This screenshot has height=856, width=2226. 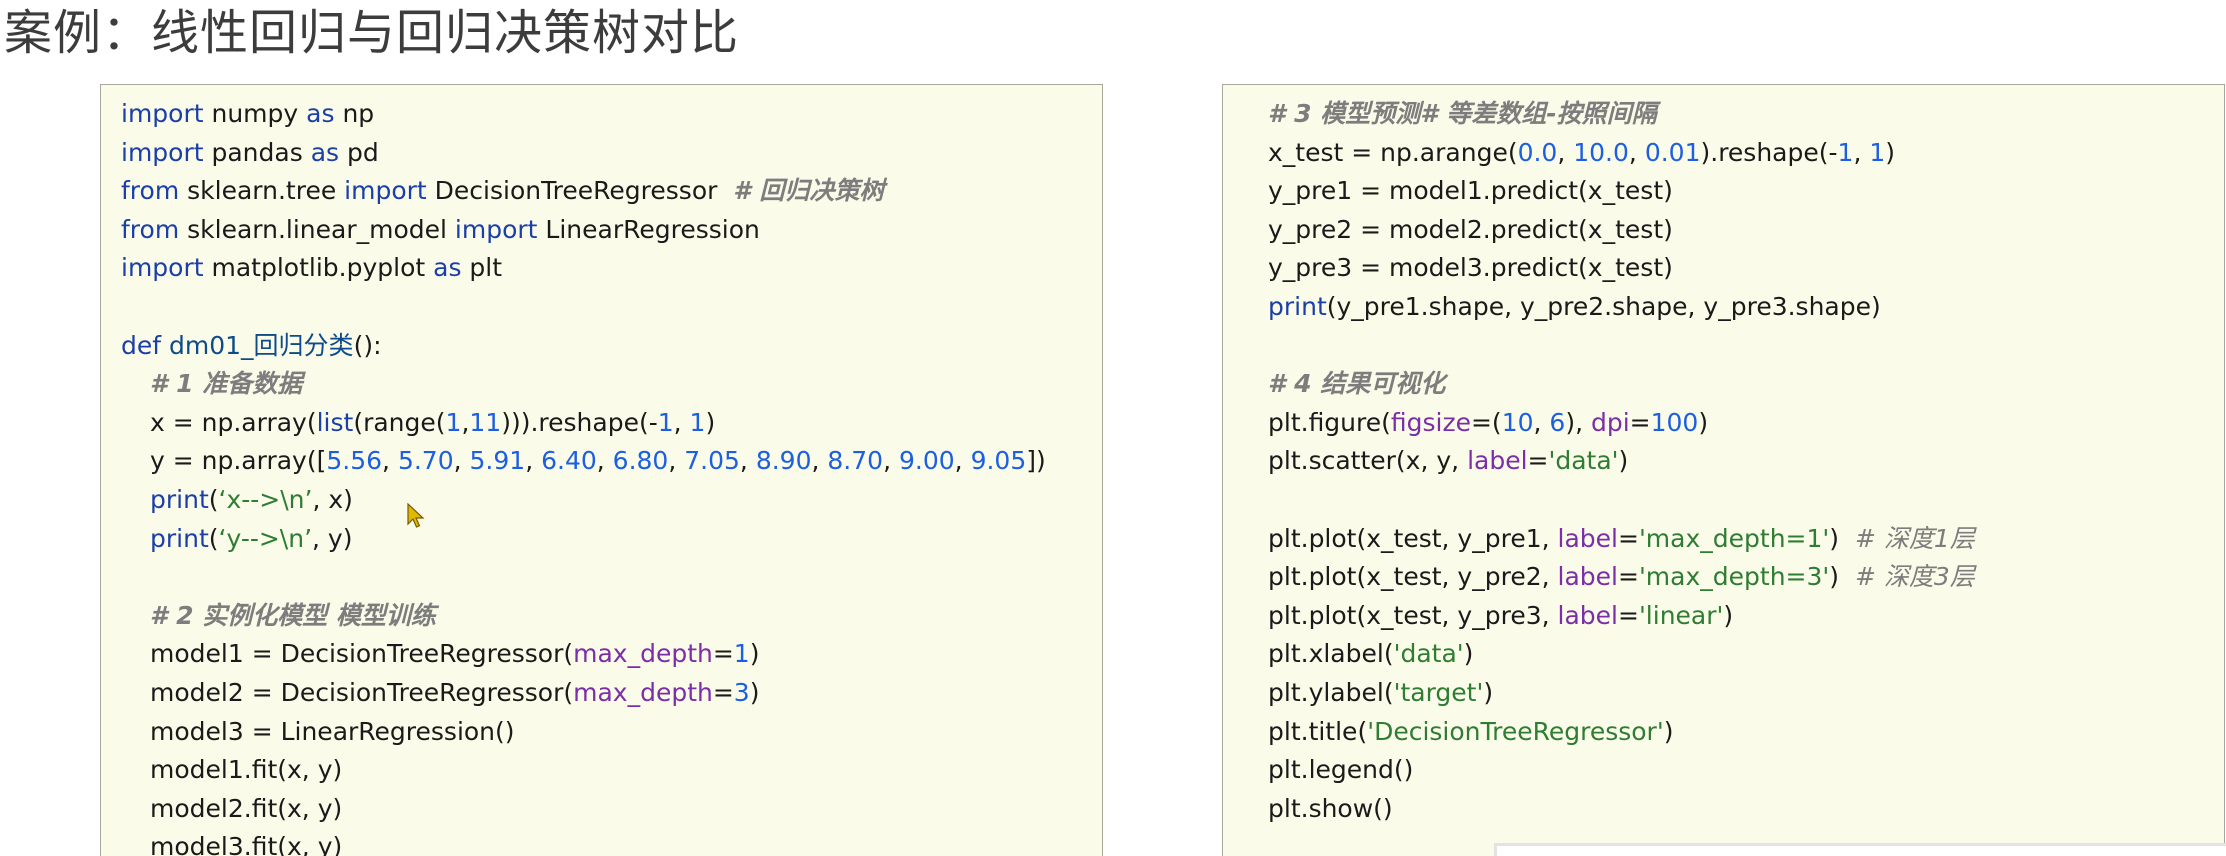 I want to click on code-line: model3.fit(x, y), so click(x=246, y=844).